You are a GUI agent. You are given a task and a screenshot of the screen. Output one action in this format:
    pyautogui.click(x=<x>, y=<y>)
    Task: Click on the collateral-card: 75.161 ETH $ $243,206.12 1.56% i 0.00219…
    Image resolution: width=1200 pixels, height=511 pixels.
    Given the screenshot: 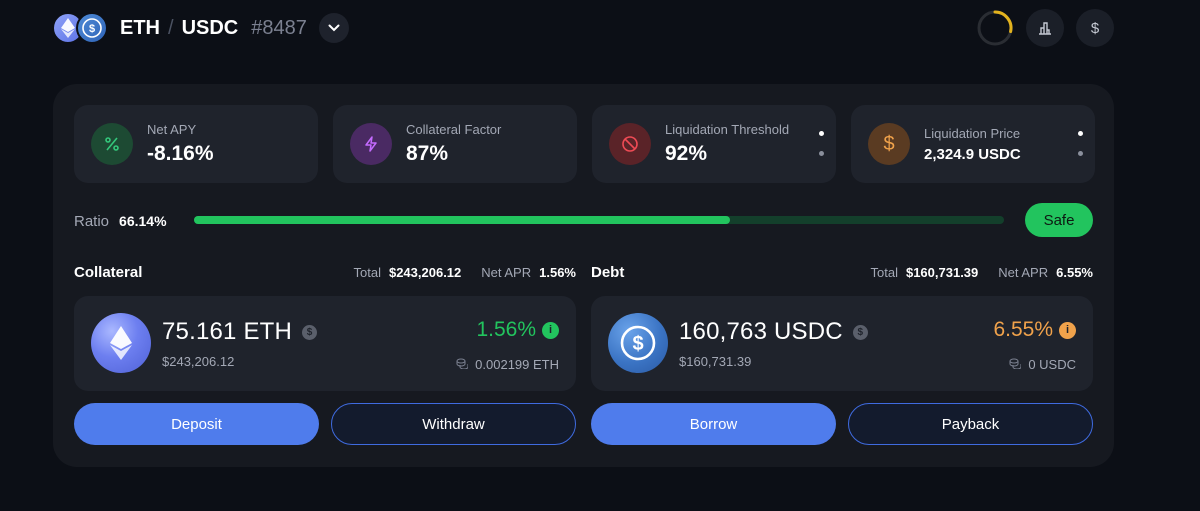 What is the action you would take?
    pyautogui.click(x=325, y=343)
    